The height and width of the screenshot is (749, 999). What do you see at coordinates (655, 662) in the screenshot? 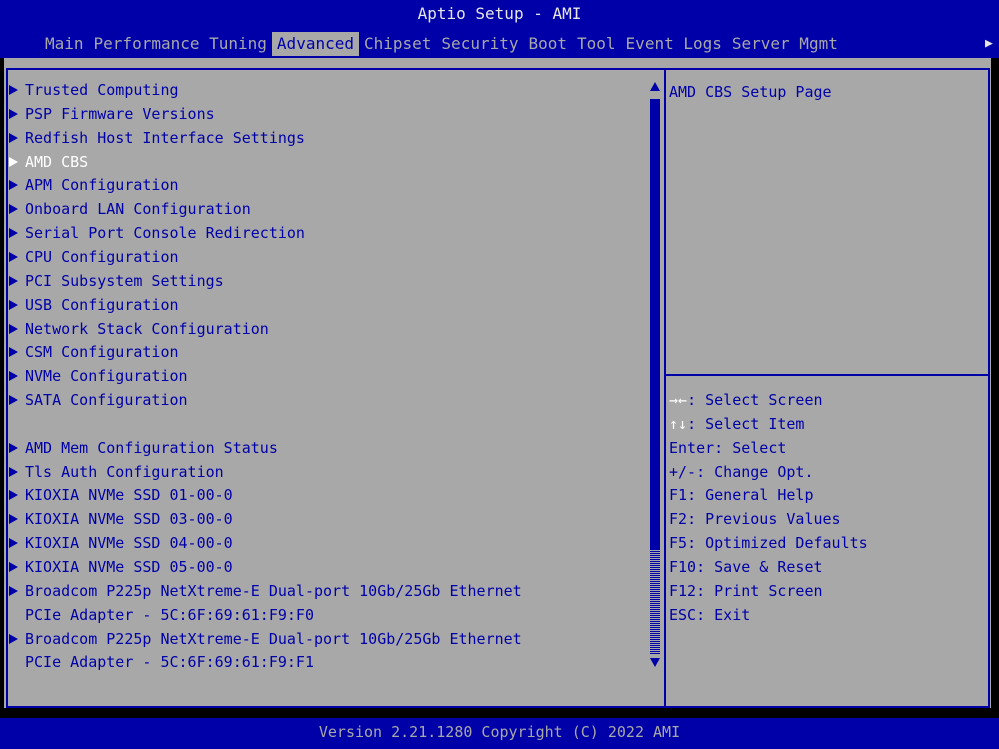
I see `scroll-down-arrow-icon` at bounding box center [655, 662].